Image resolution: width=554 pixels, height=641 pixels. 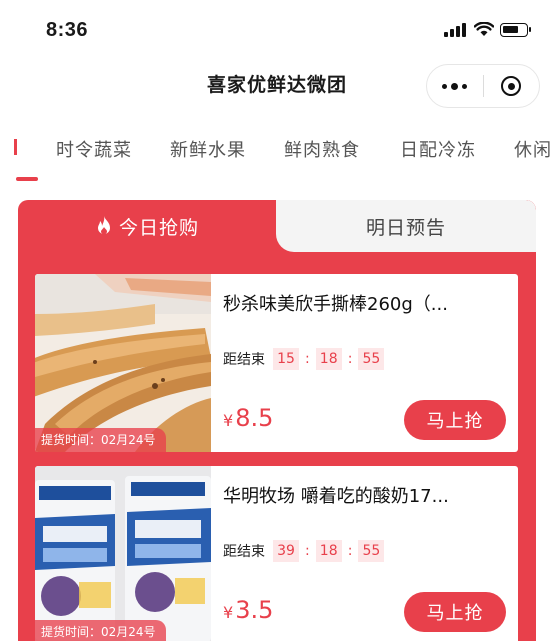 I want to click on status-time: 8:36, so click(x=67, y=30).